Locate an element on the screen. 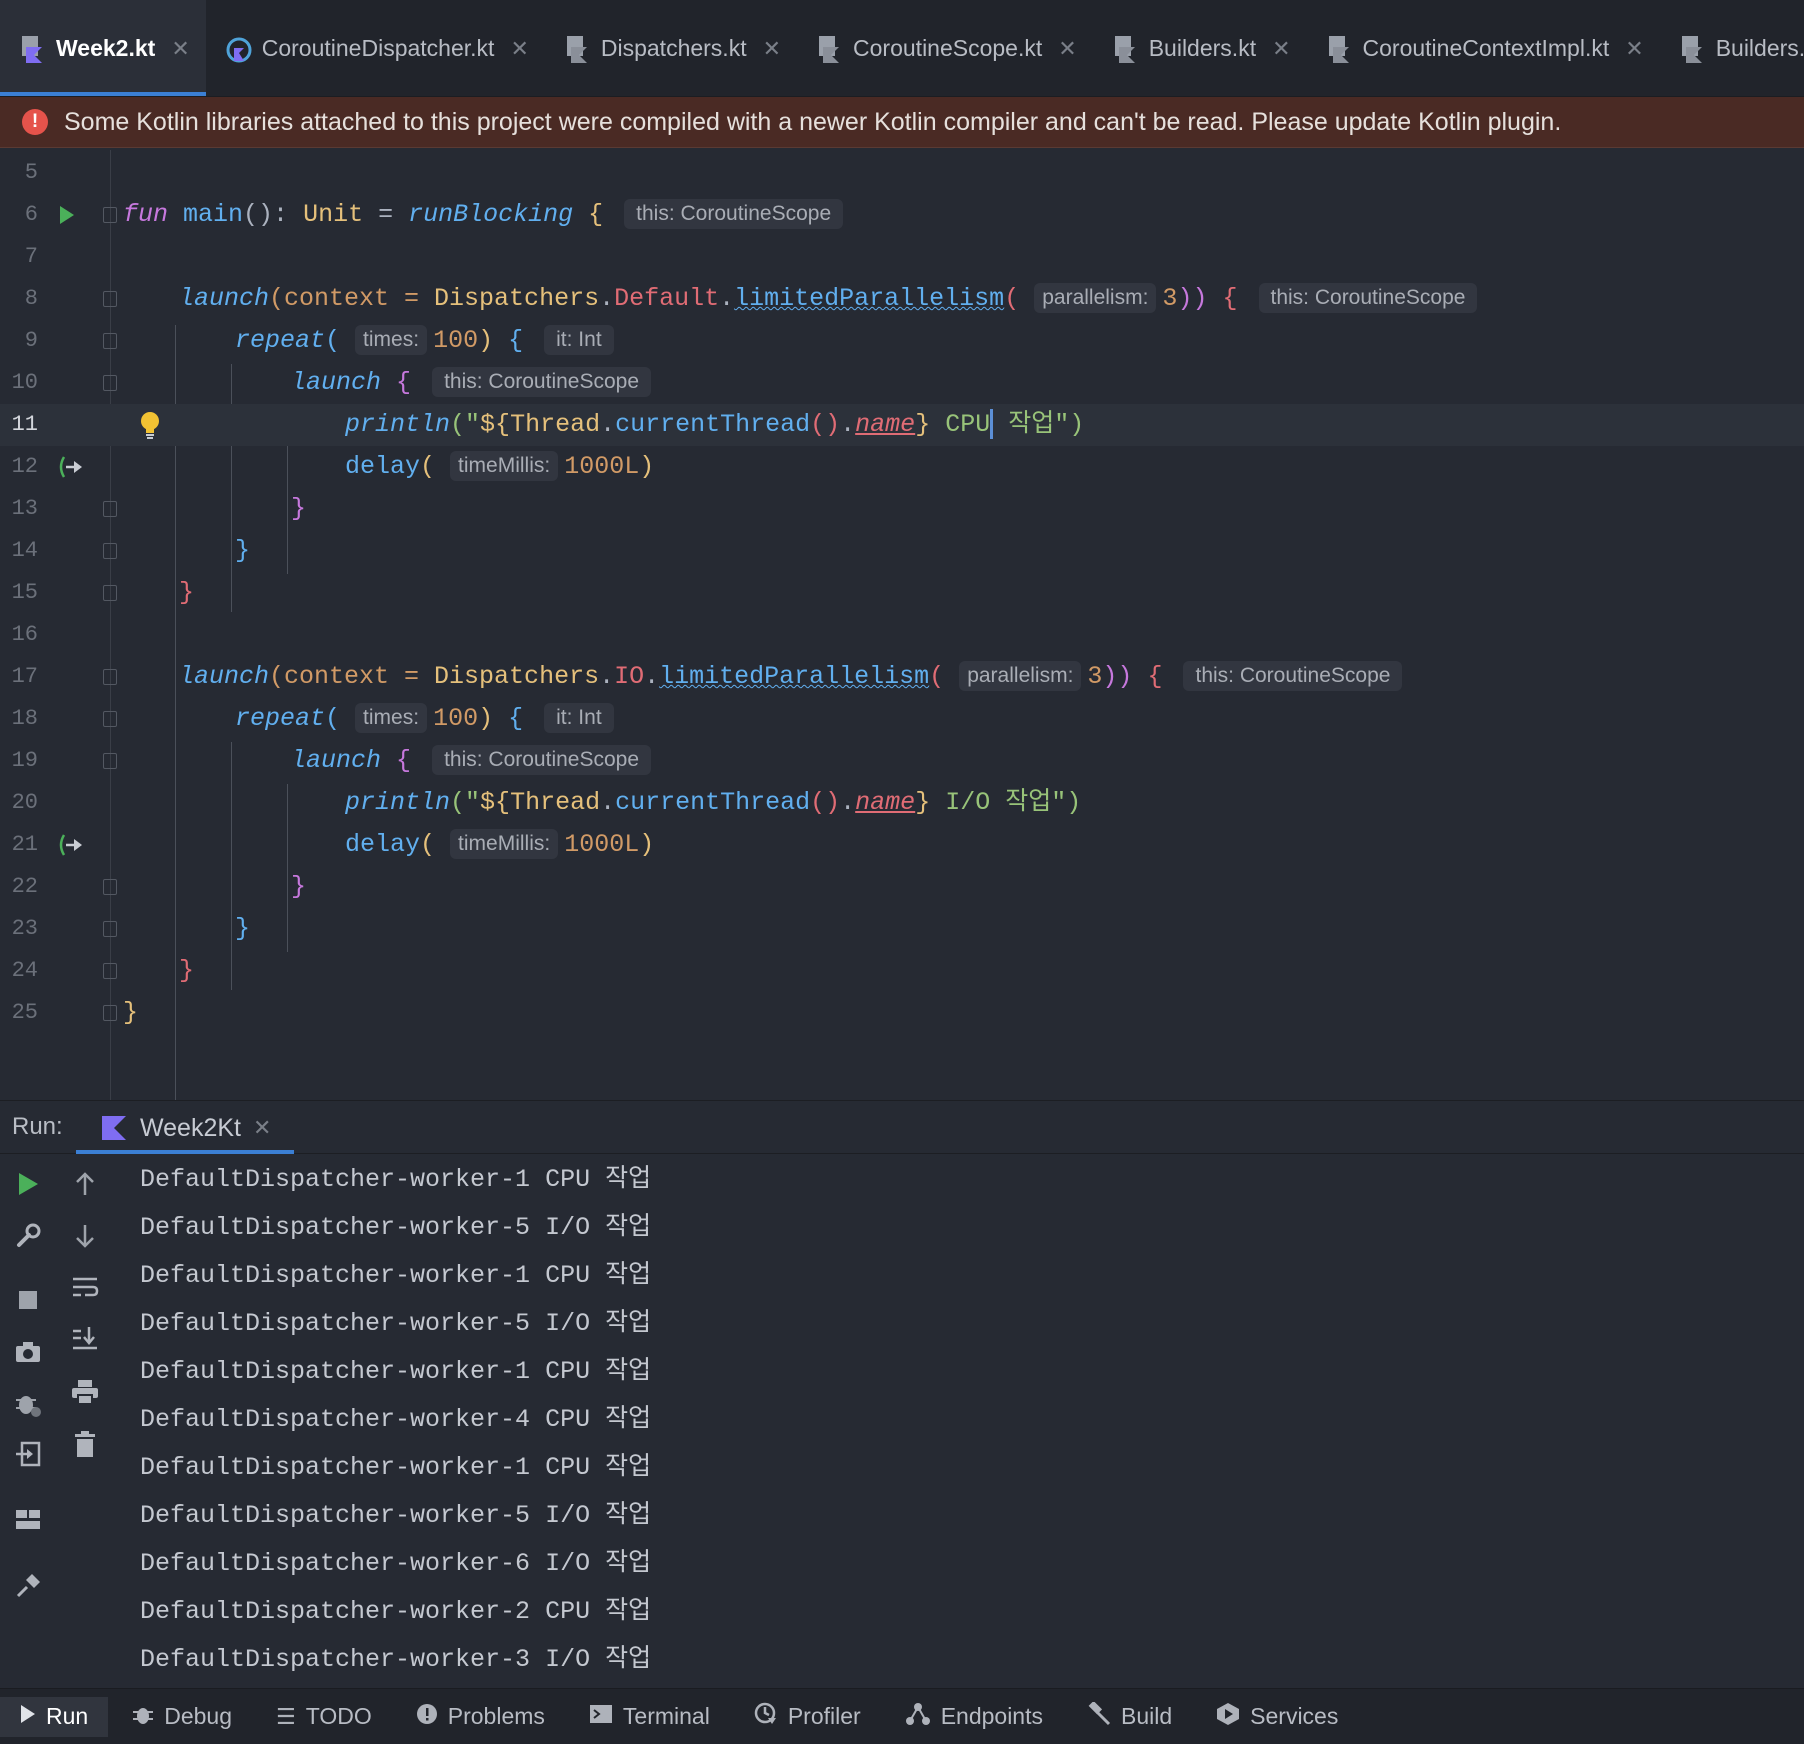 This screenshot has width=1804, height=1744. tool-todo: ☰ TODO is located at coordinates (324, 1717).